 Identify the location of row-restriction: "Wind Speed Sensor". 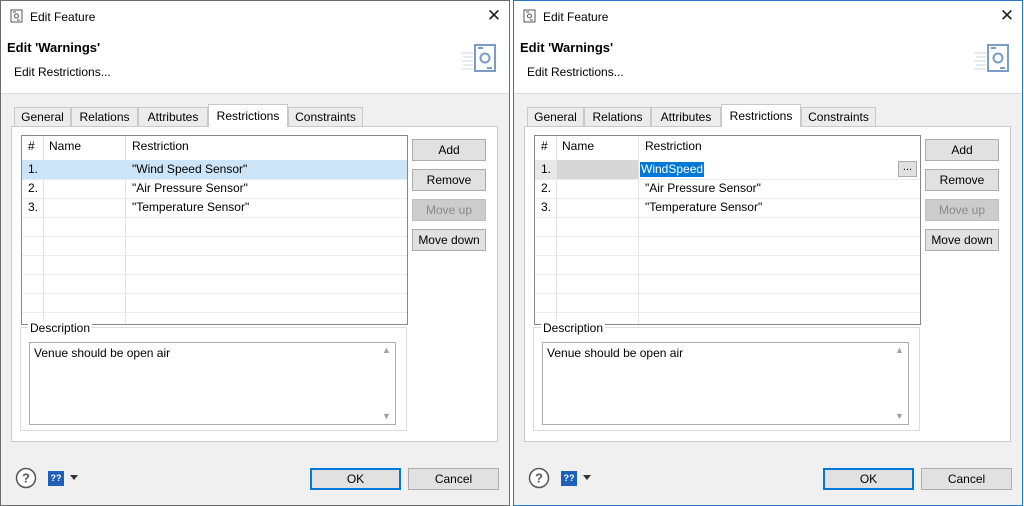
(189, 169).